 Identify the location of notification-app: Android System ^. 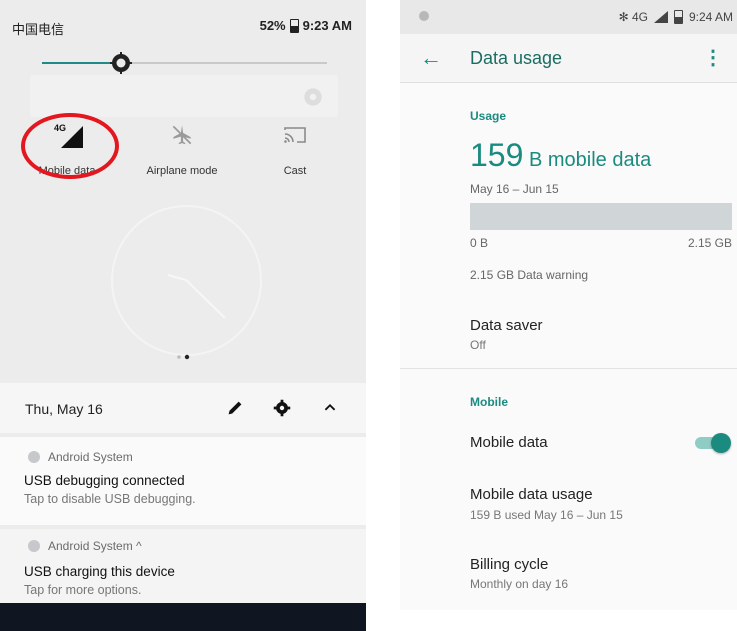
(85, 546).